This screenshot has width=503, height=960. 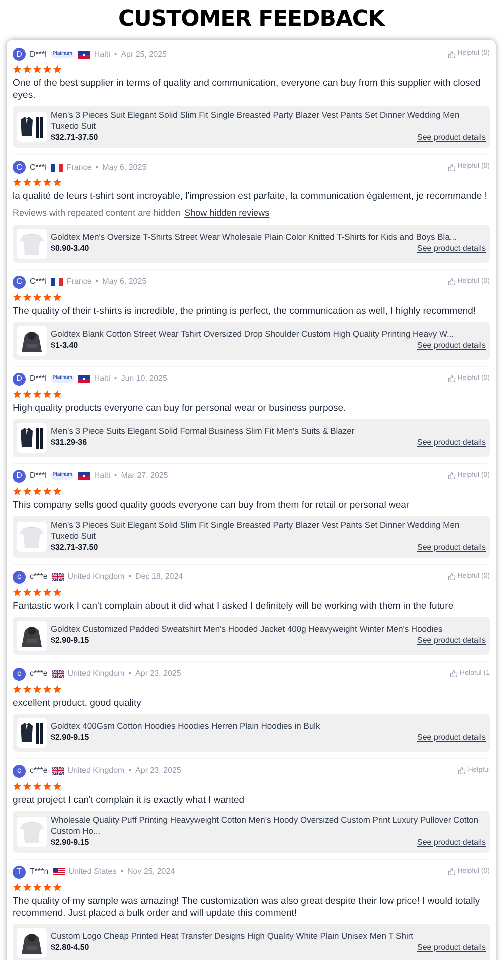 What do you see at coordinates (212, 506) in the screenshot?
I see `review-text: This company sells good quality goods everyone can buy from them for retail or personal wear` at bounding box center [212, 506].